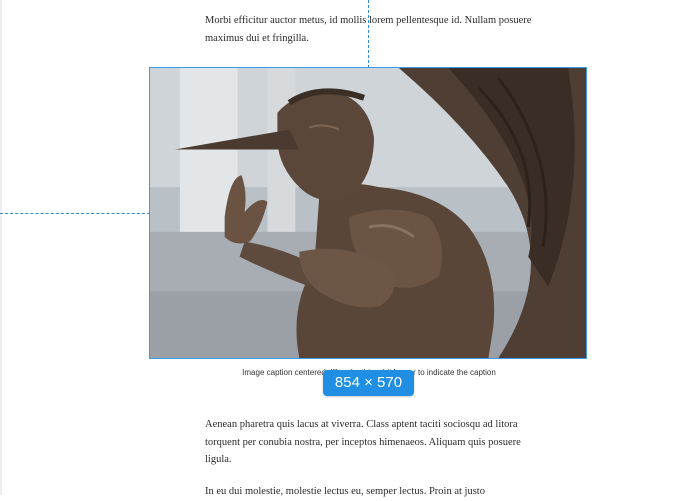  What do you see at coordinates (75, 213) in the screenshot?
I see `middle-alignment-guide` at bounding box center [75, 213].